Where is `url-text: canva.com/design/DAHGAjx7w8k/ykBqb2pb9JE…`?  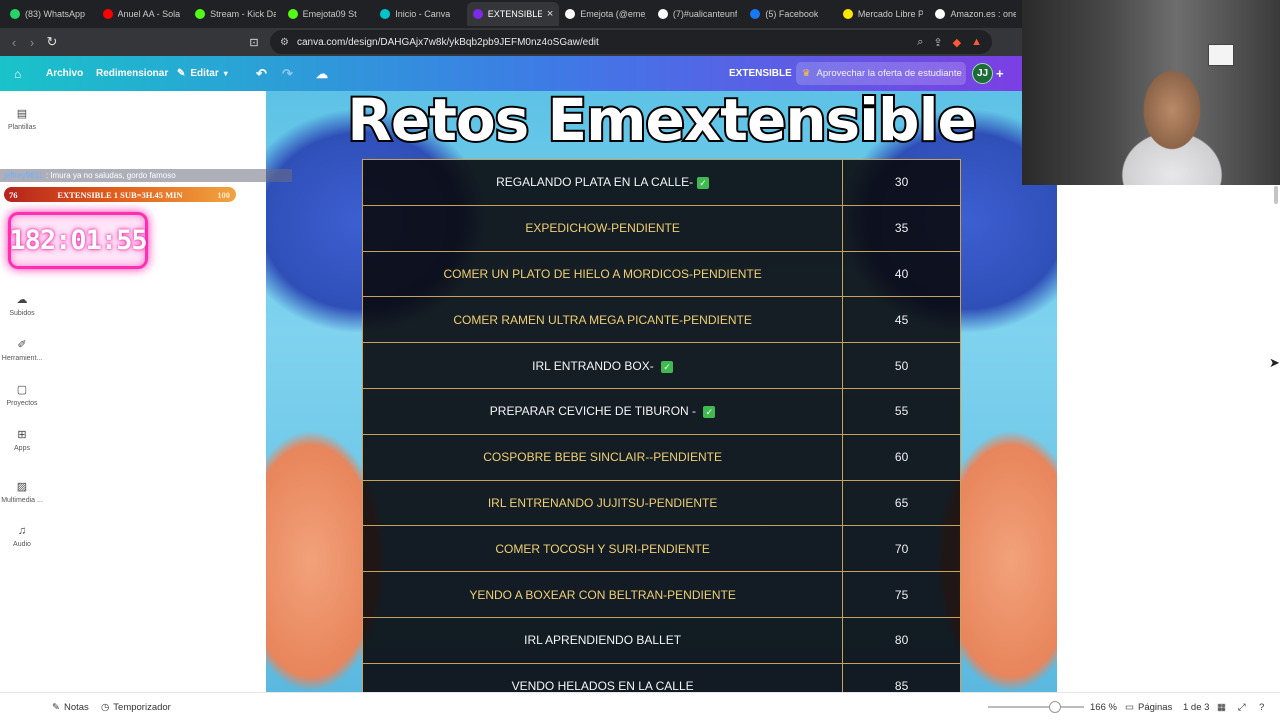
url-text: canva.com/design/DAHGAjx7w8k/ykBqb2pb9JE… is located at coordinates (447, 42).